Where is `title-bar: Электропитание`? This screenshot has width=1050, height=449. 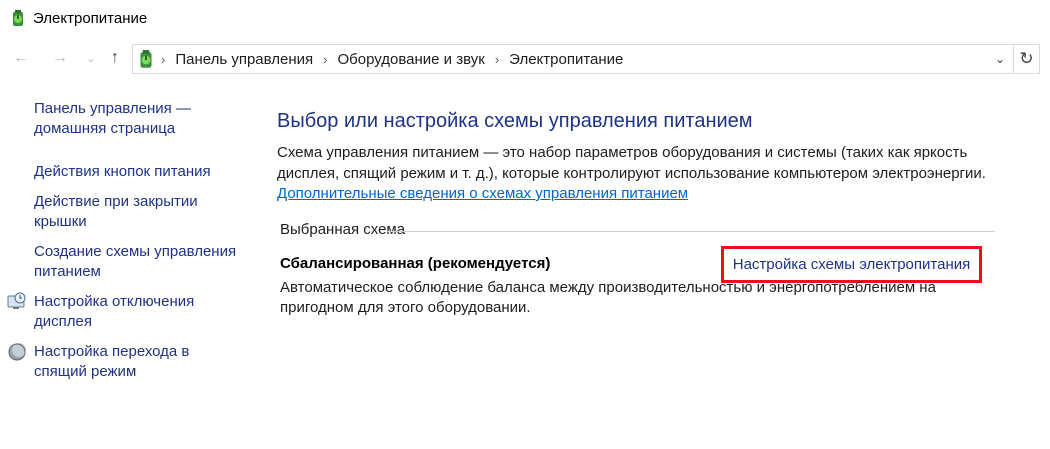
title-bar: Электропитание is located at coordinates (525, 19).